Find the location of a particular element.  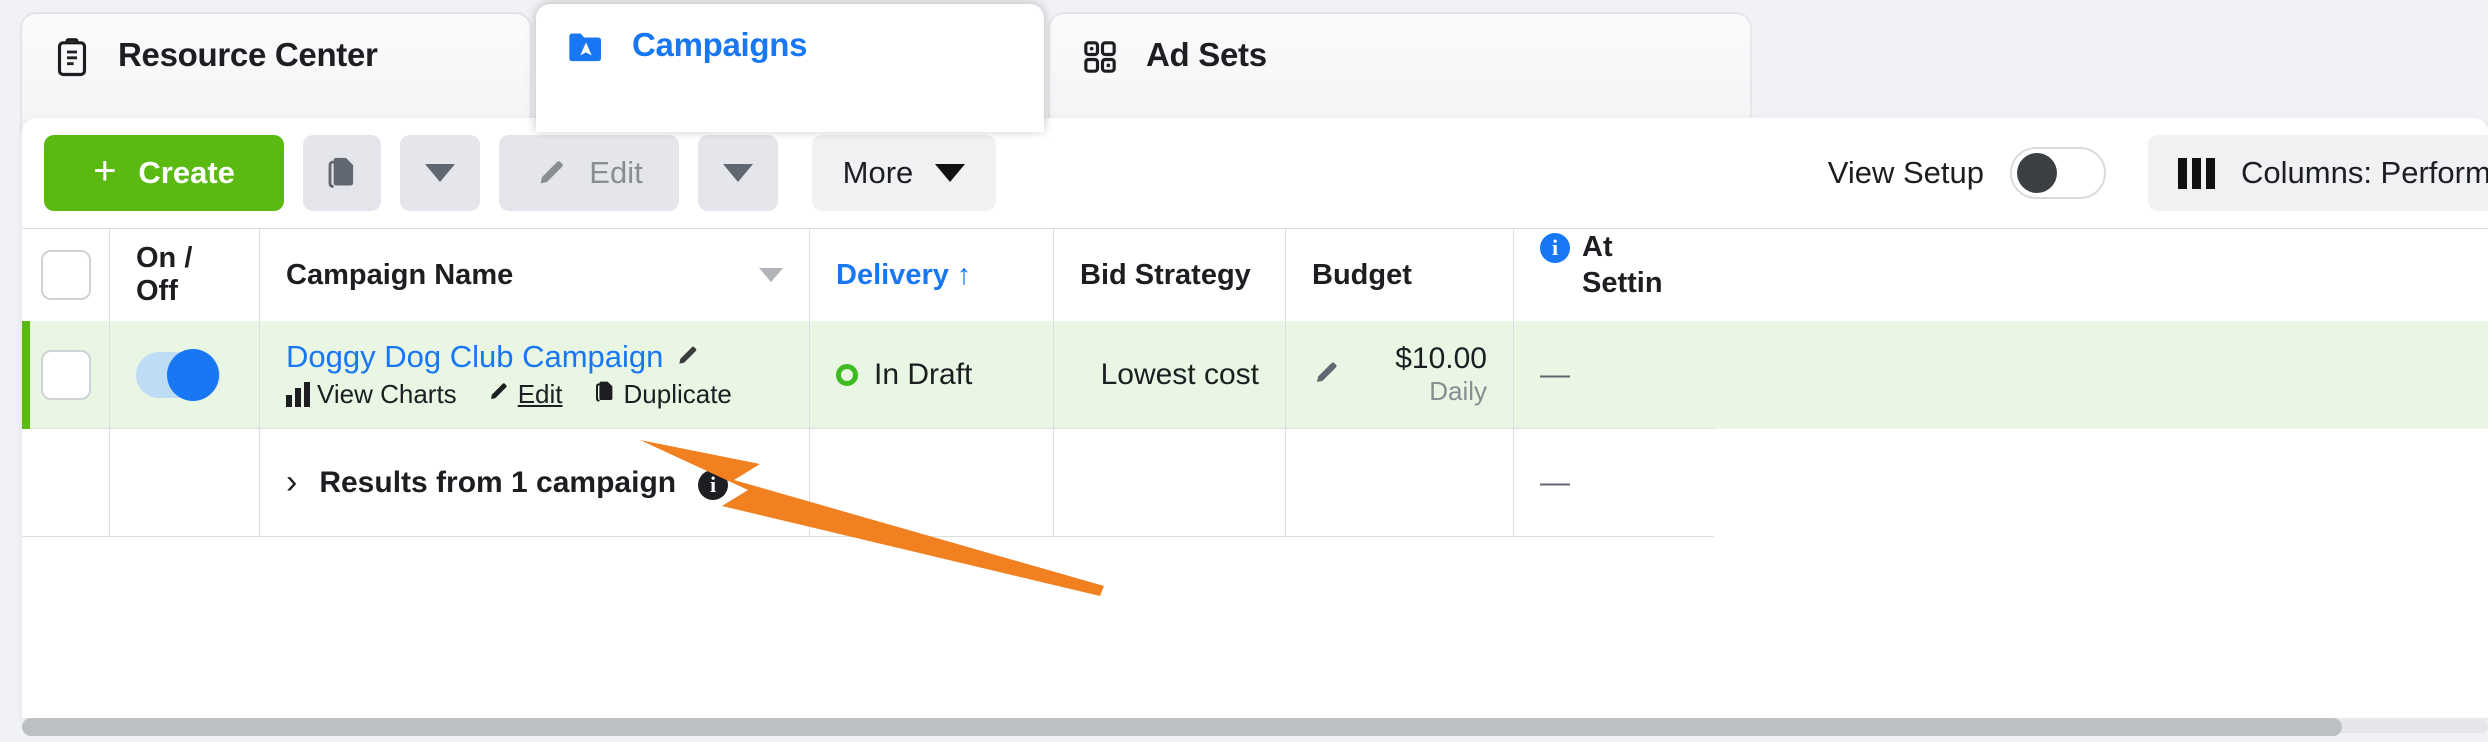

columns-button-label: Columns: Performance is located at coordinates (2364, 172).